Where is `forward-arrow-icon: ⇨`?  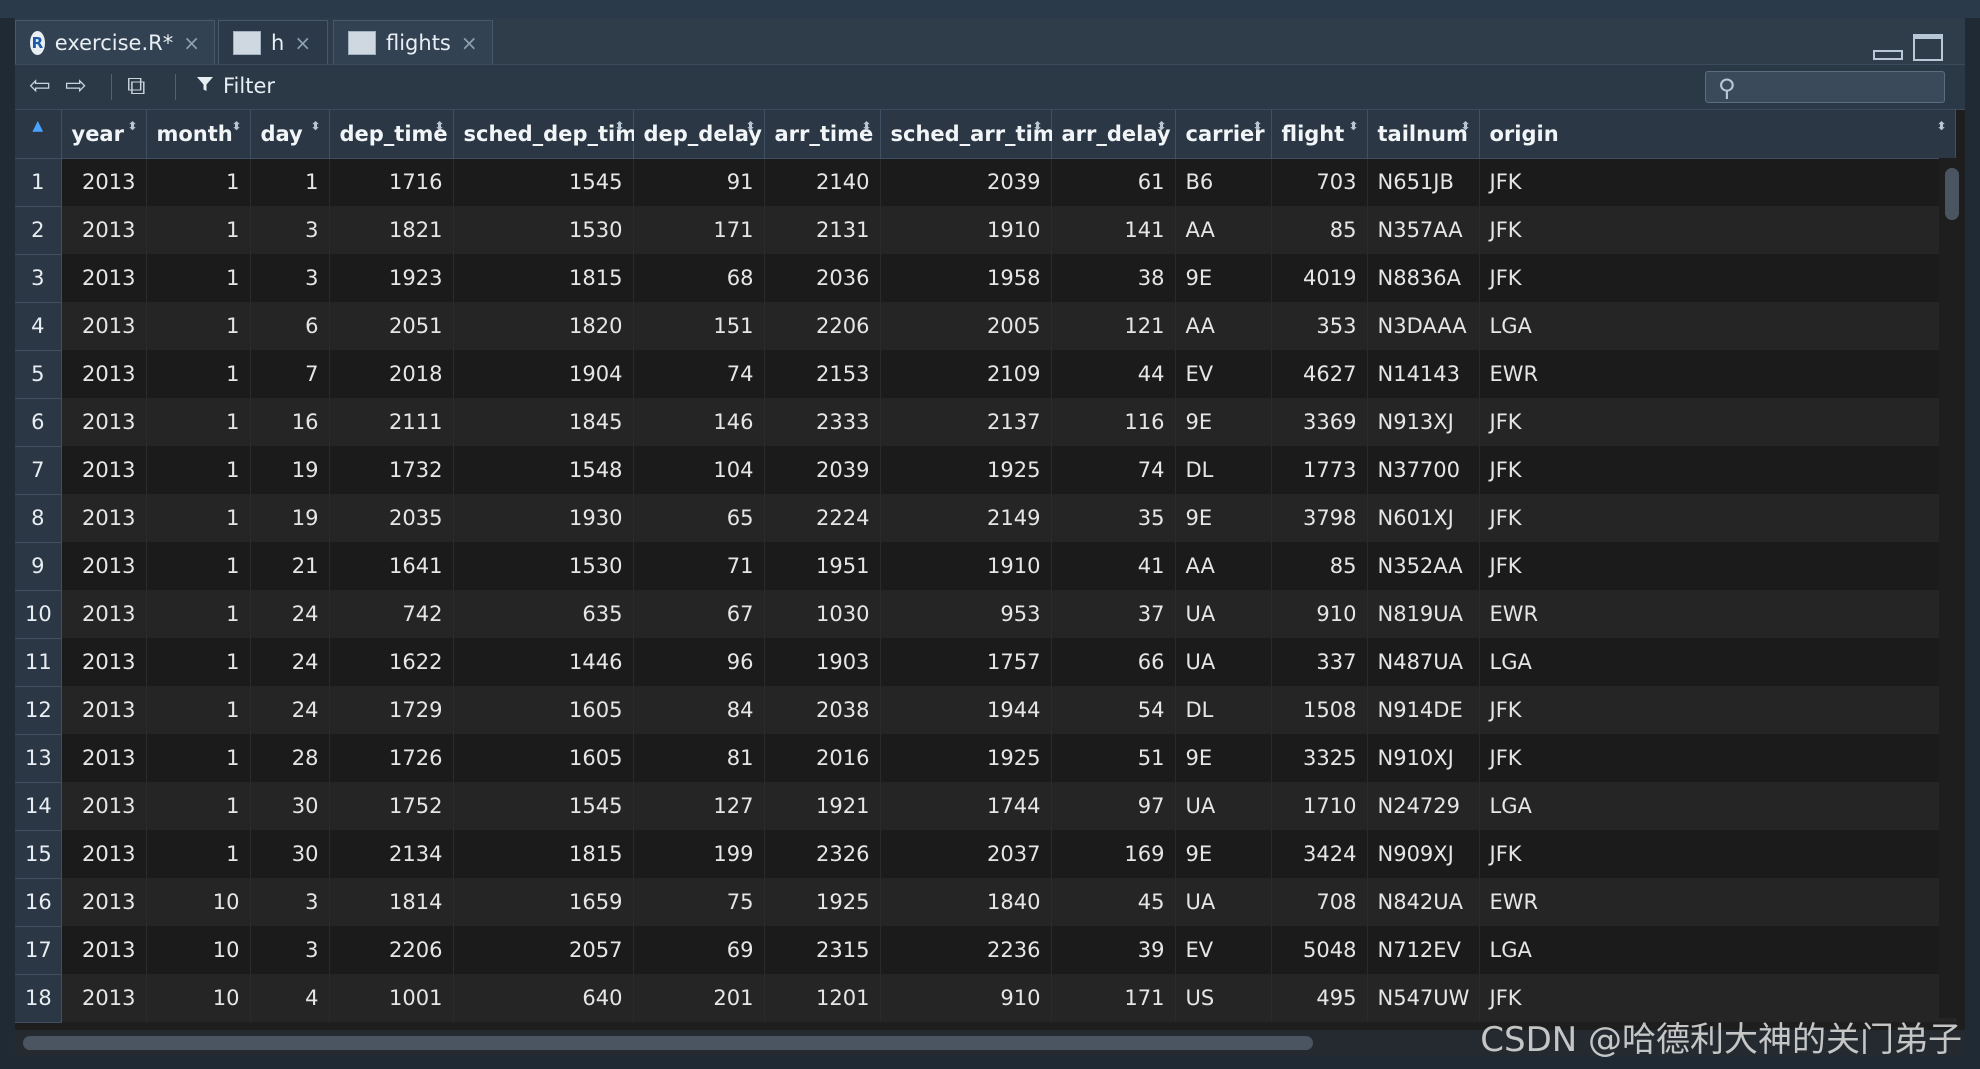 forward-arrow-icon: ⇨ is located at coordinates (76, 86).